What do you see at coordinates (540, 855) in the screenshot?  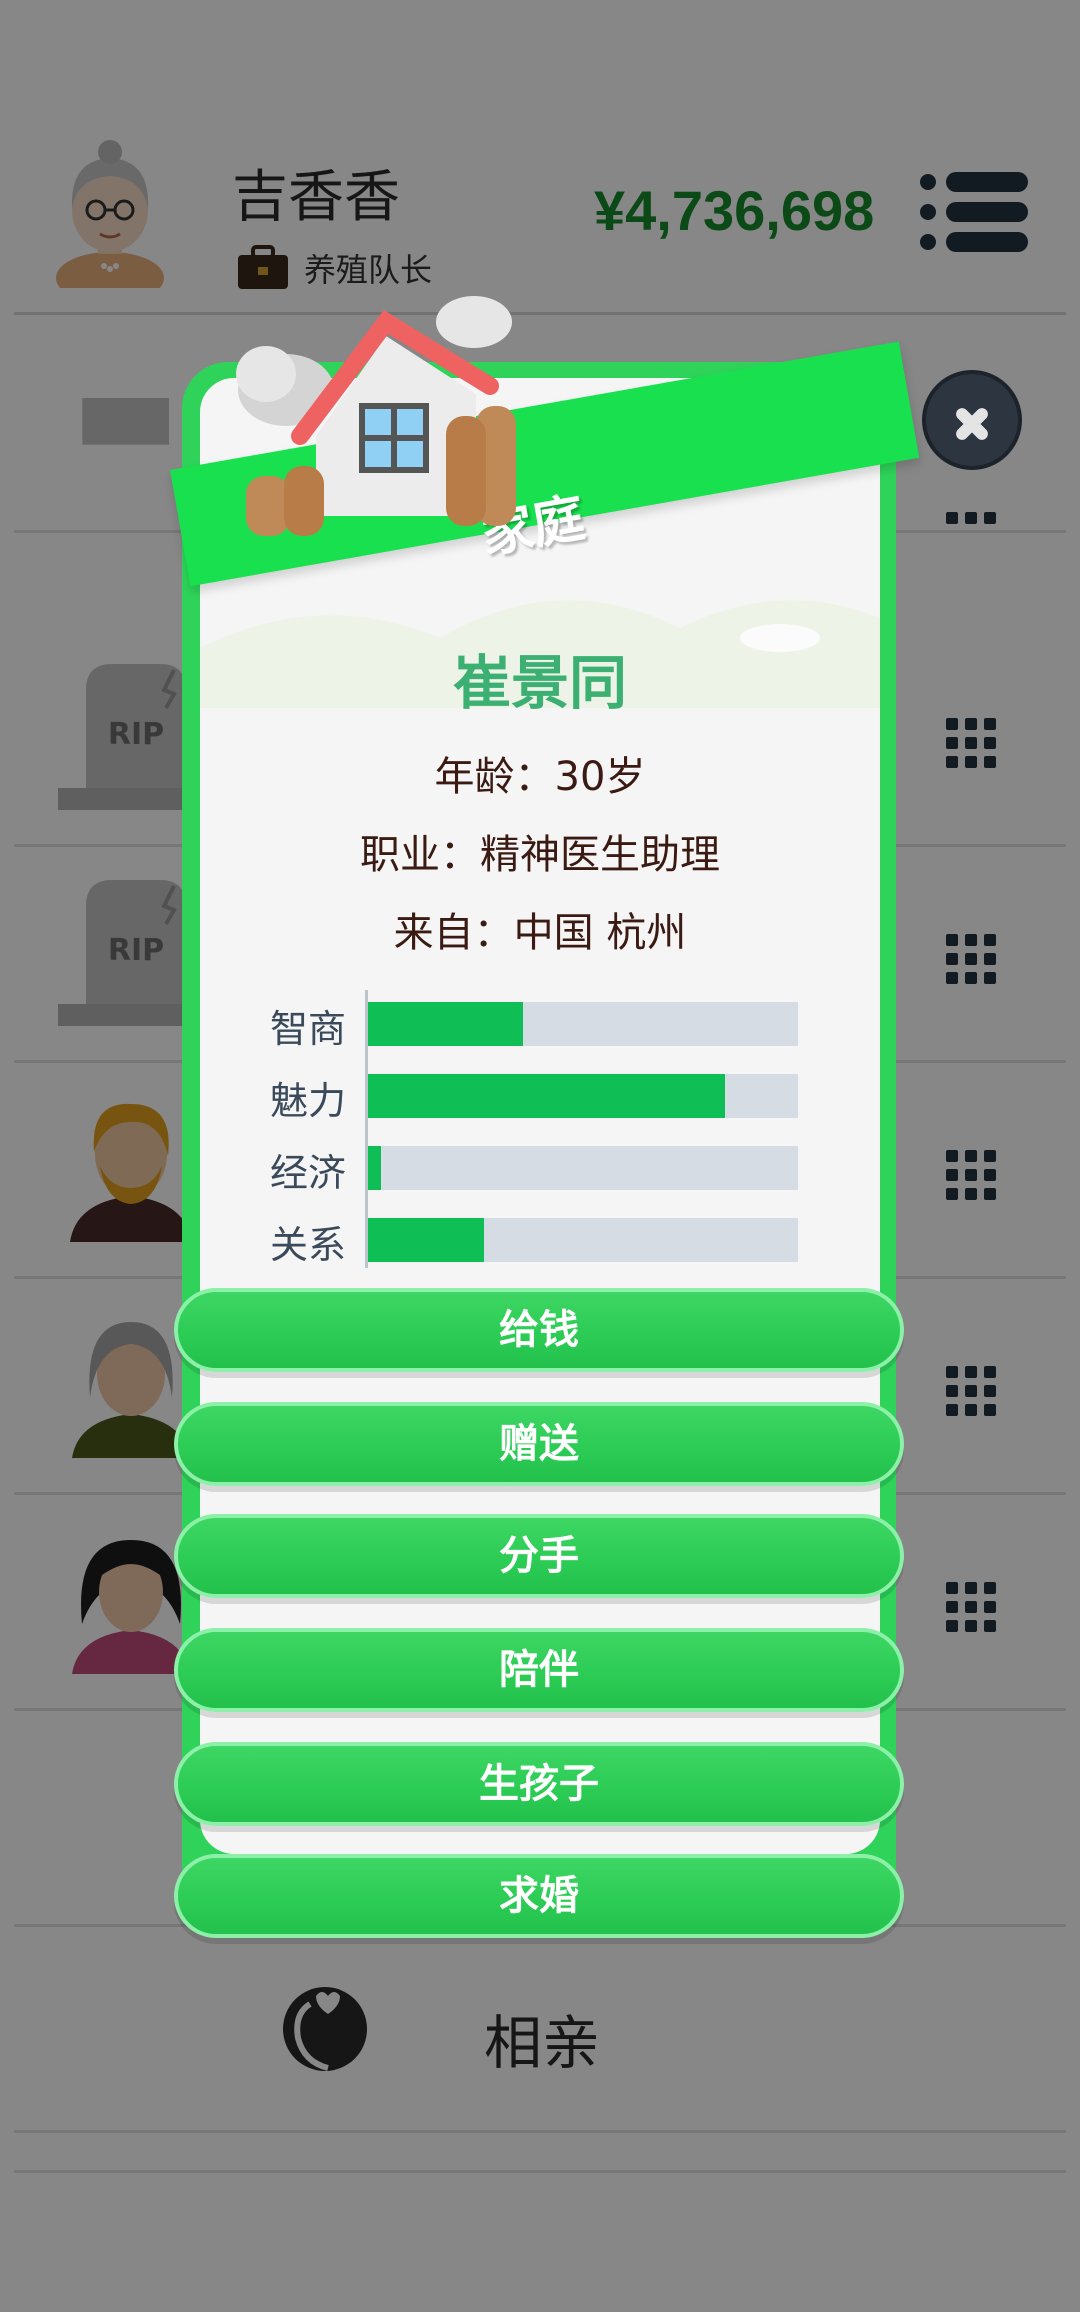 I see `partner-job: 职业：精神医生助理` at bounding box center [540, 855].